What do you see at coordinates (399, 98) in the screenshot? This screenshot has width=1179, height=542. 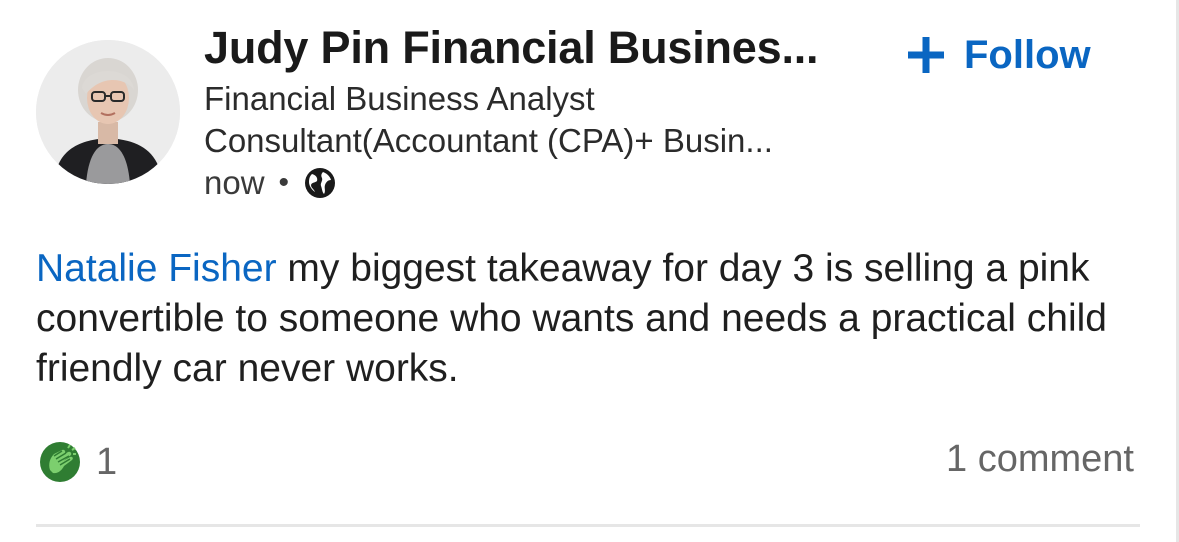 I see `author-headline-line1: Financial Business Analyst` at bounding box center [399, 98].